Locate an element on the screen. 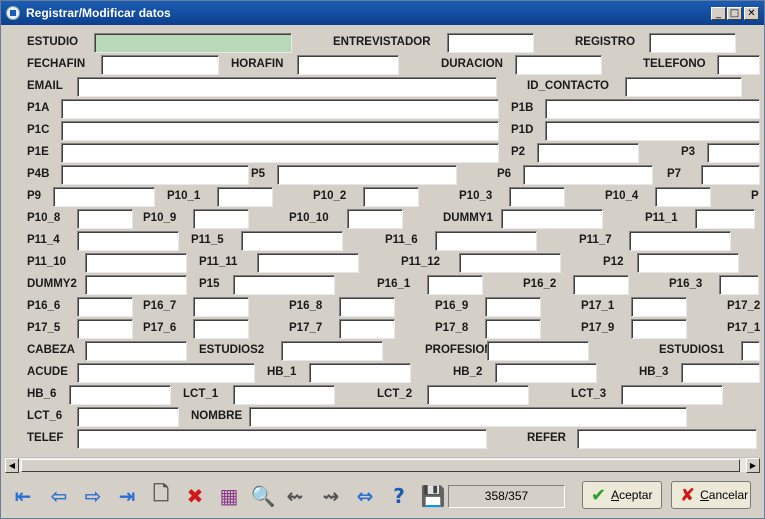 Image resolution: width=765 pixels, height=519 pixels. label-p11-10: P11_10 is located at coordinates (47, 262).